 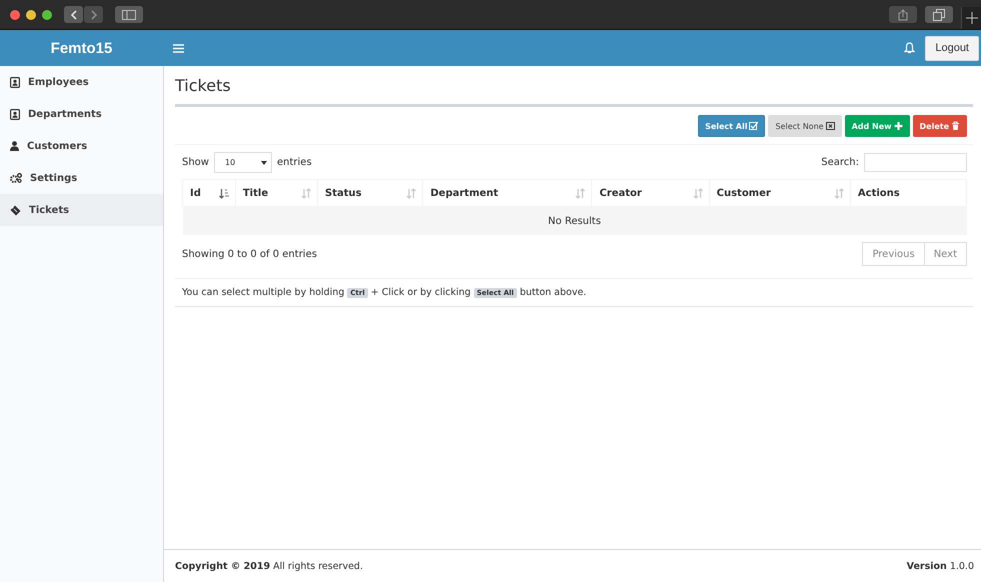 I want to click on back-button, so click(x=73, y=14).